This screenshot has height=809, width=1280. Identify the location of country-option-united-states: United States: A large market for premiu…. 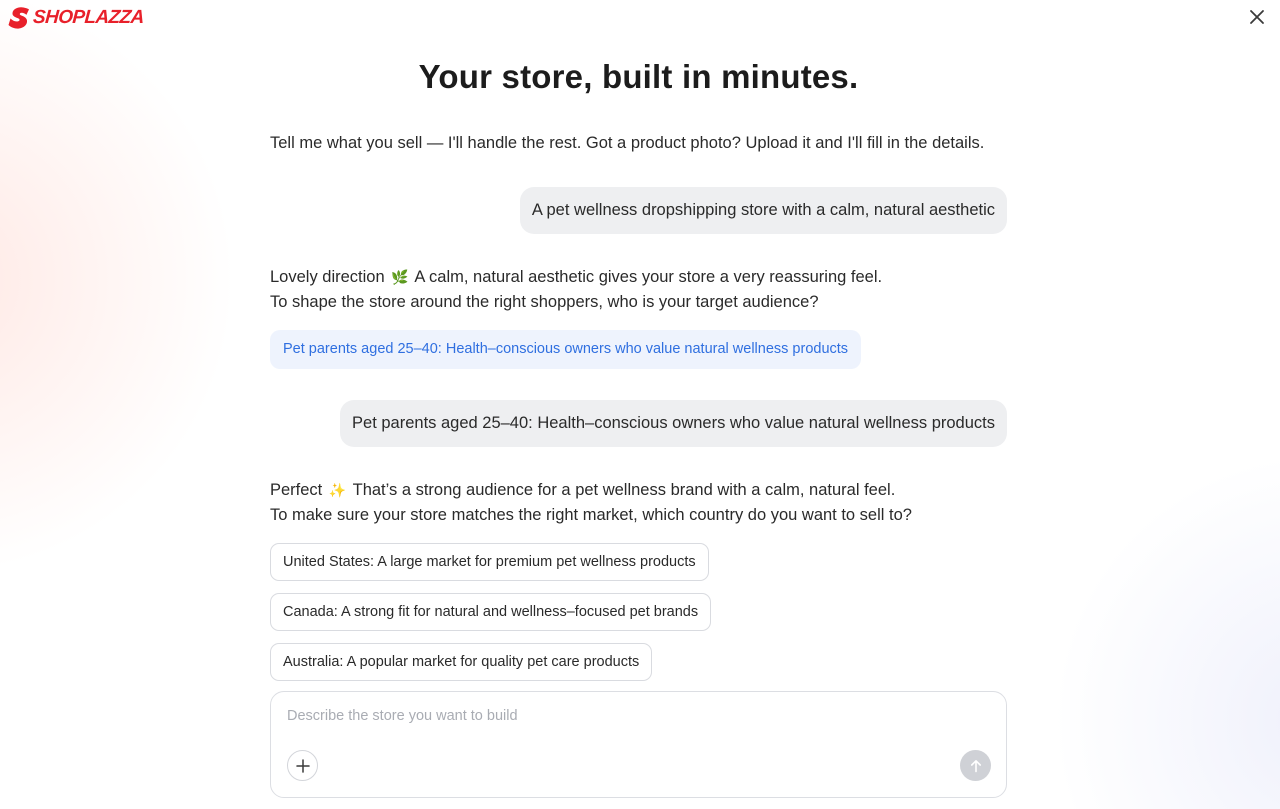
(489, 562).